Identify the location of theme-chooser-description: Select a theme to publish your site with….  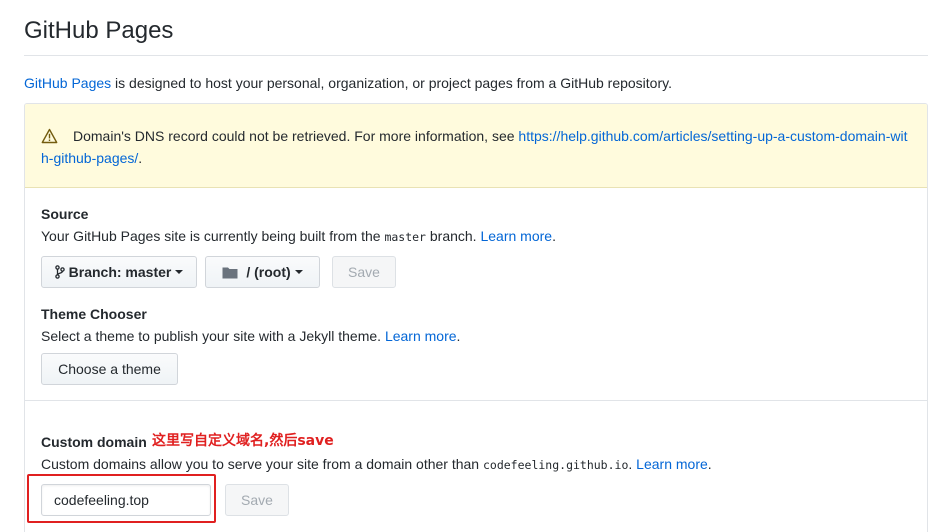
(250, 336).